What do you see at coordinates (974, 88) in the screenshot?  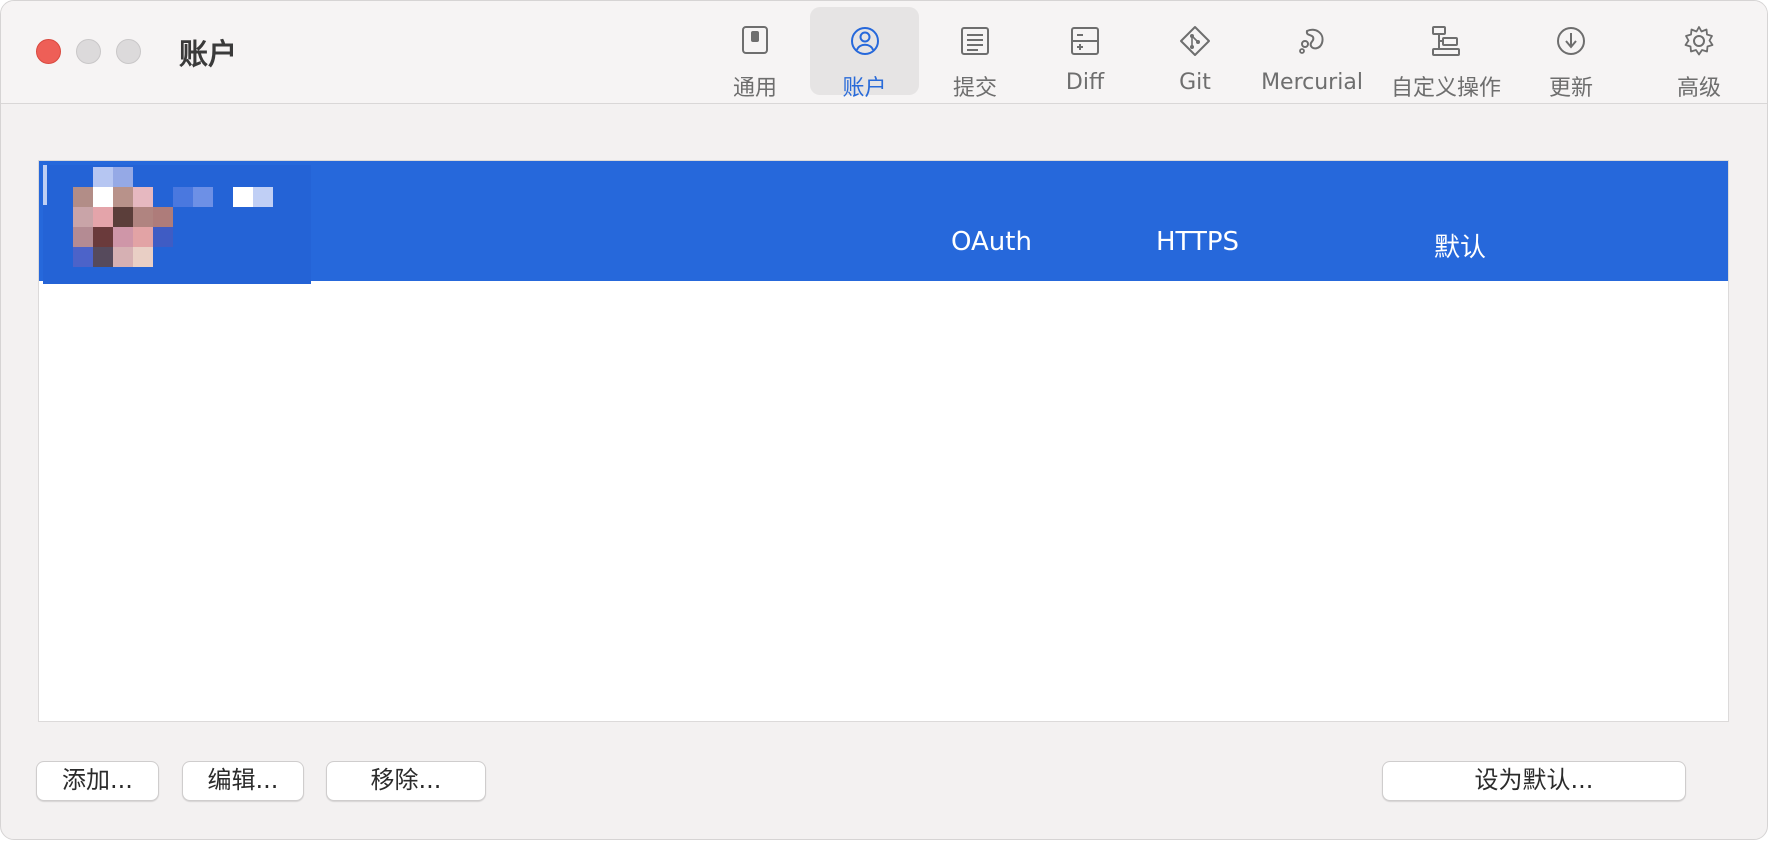 I see `tab-label: 提交` at bounding box center [974, 88].